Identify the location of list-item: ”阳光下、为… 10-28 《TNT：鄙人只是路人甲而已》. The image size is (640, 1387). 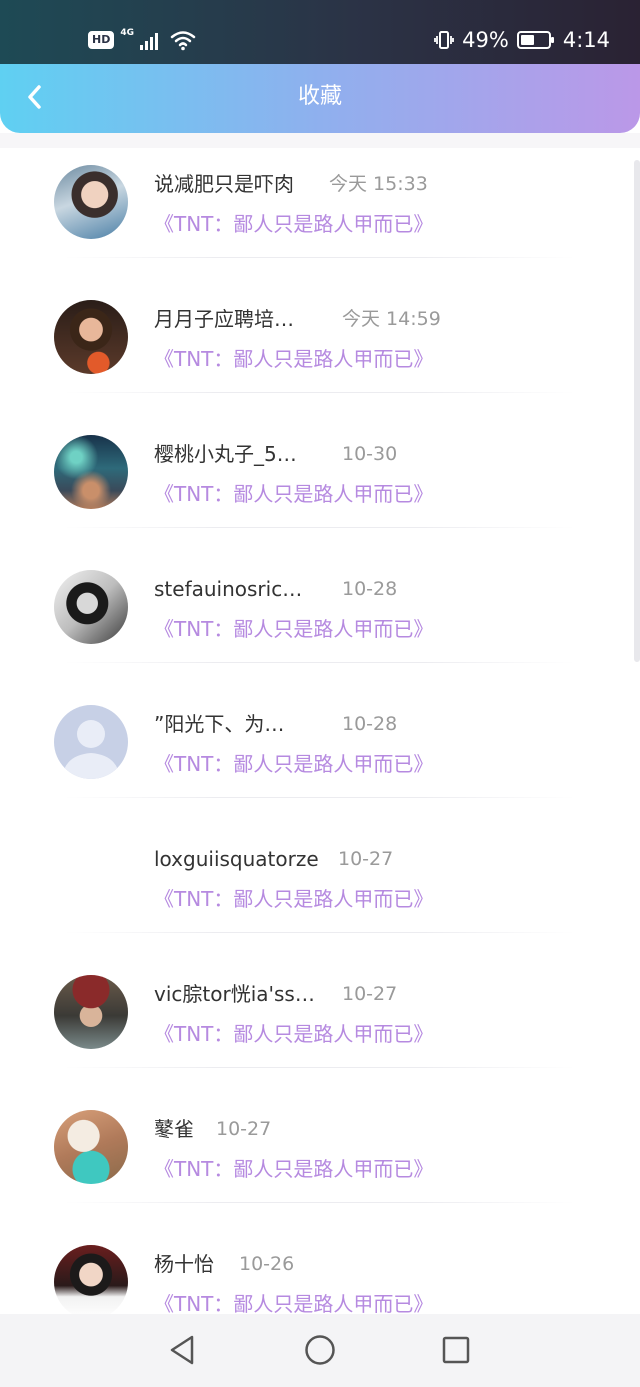
(320, 755).